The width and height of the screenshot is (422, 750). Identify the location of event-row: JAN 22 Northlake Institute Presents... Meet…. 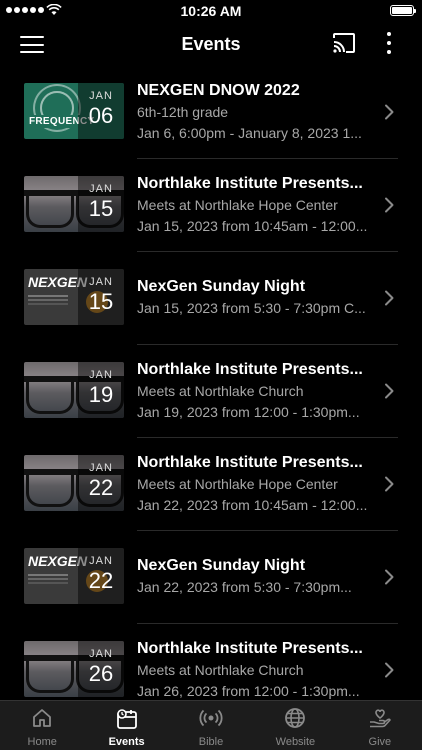
(211, 484).